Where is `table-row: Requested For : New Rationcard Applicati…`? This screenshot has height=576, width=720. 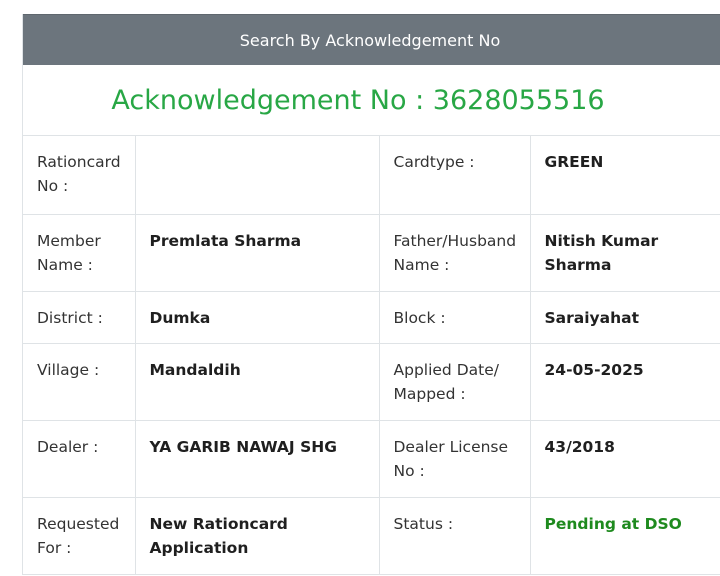
table-row: Requested For : New Rationcard Applicati… is located at coordinates (371, 536).